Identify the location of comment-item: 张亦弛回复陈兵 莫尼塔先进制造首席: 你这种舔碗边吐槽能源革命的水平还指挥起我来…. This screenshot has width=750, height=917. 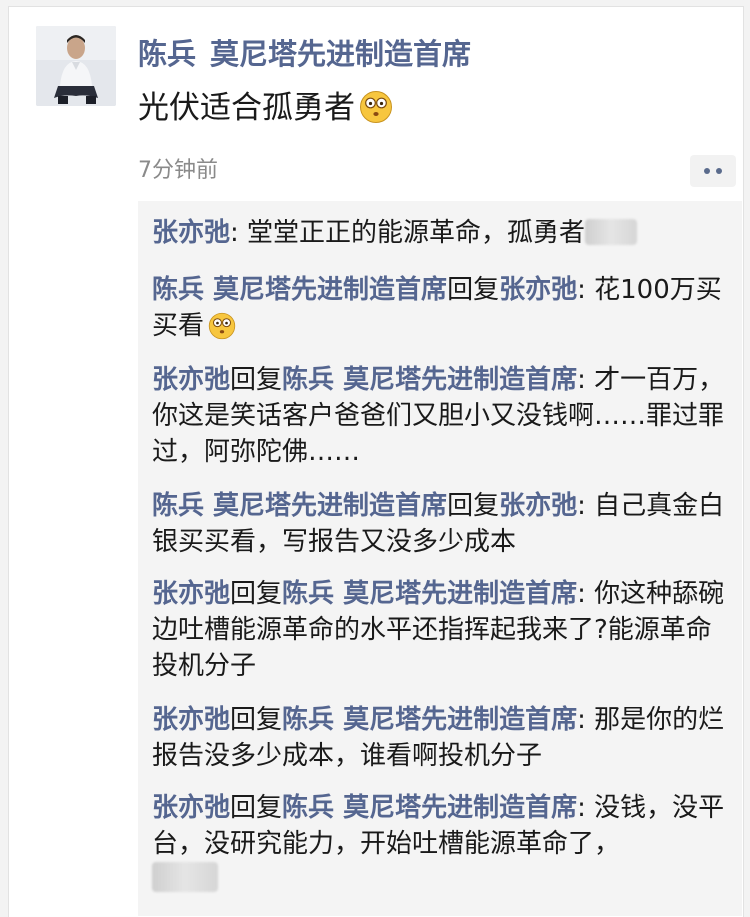
(442, 630).